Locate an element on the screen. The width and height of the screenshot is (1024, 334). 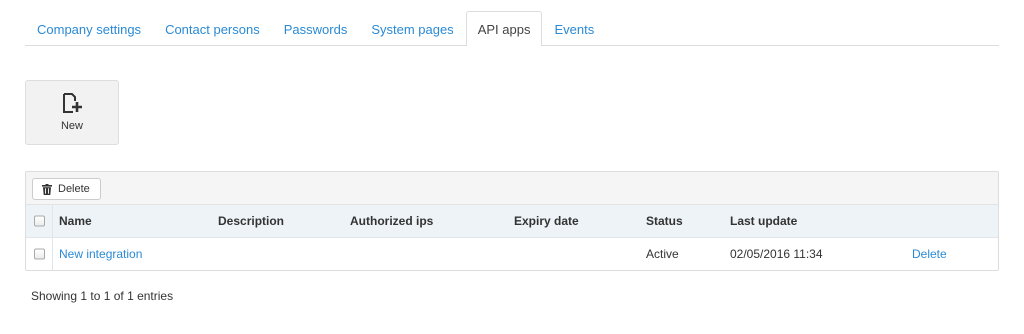
trash-icon is located at coordinates (47, 189).